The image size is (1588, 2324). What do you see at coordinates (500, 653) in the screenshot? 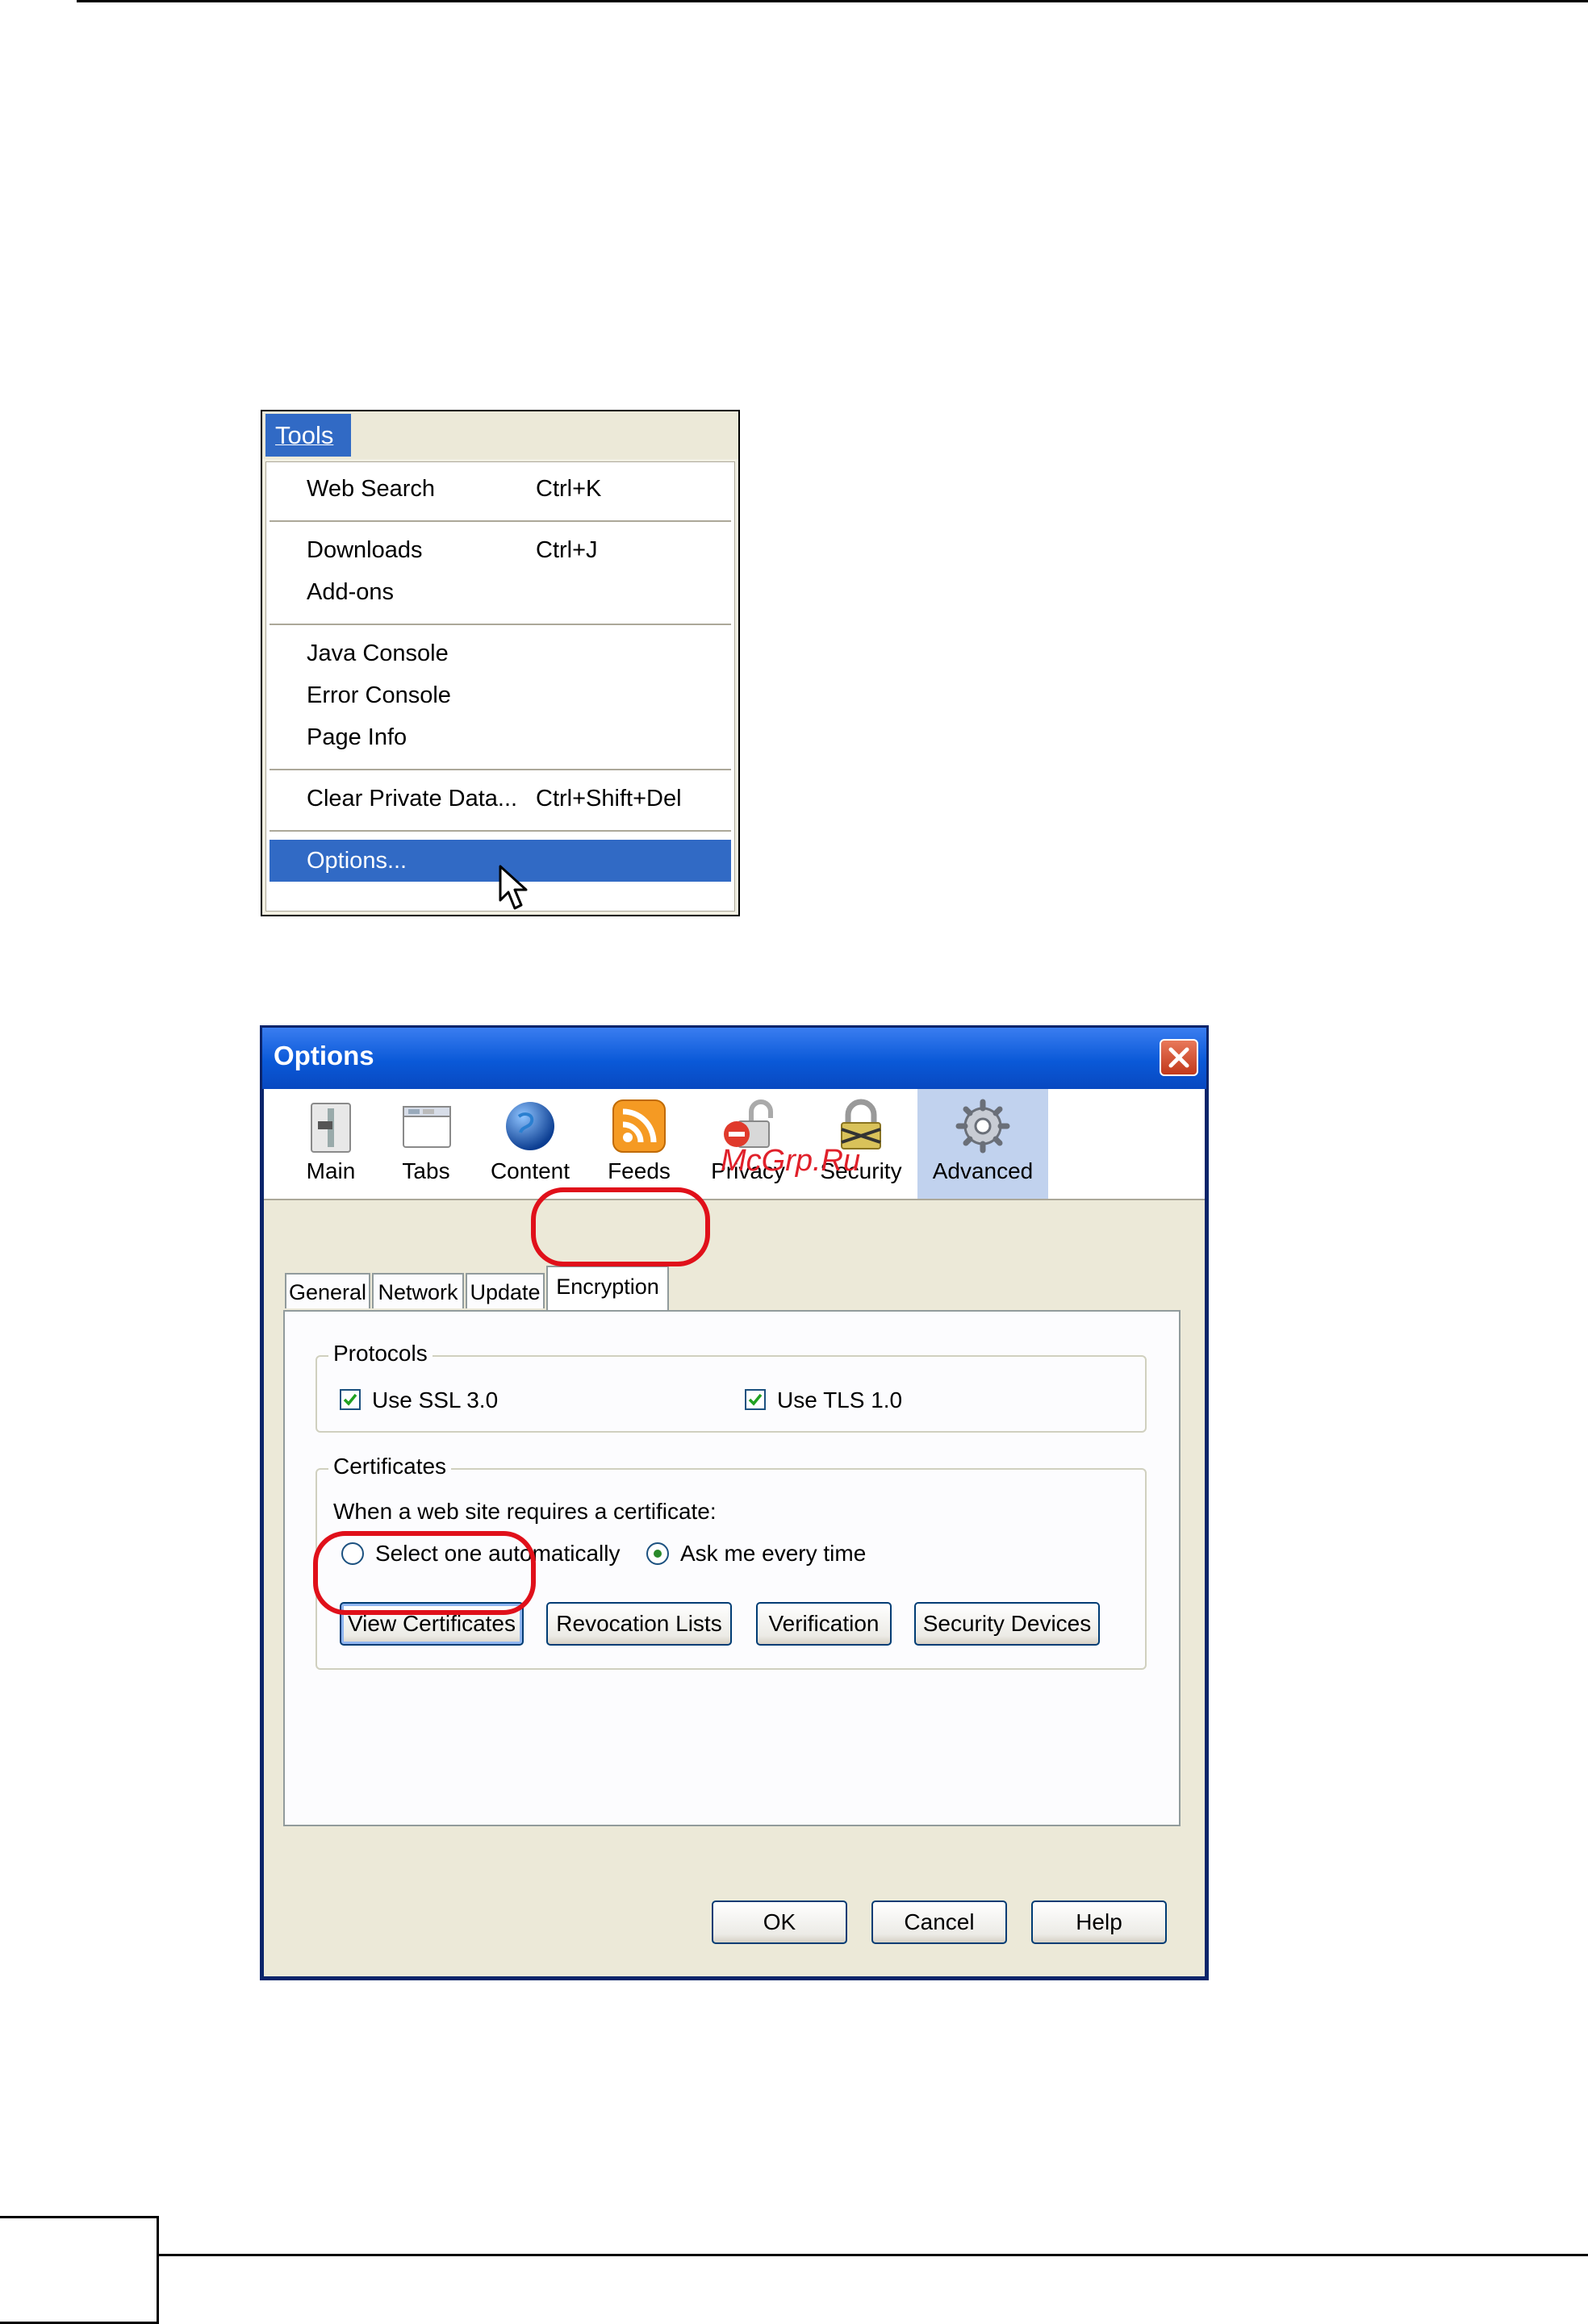
I see `menu-item-java-console: Java Console` at bounding box center [500, 653].